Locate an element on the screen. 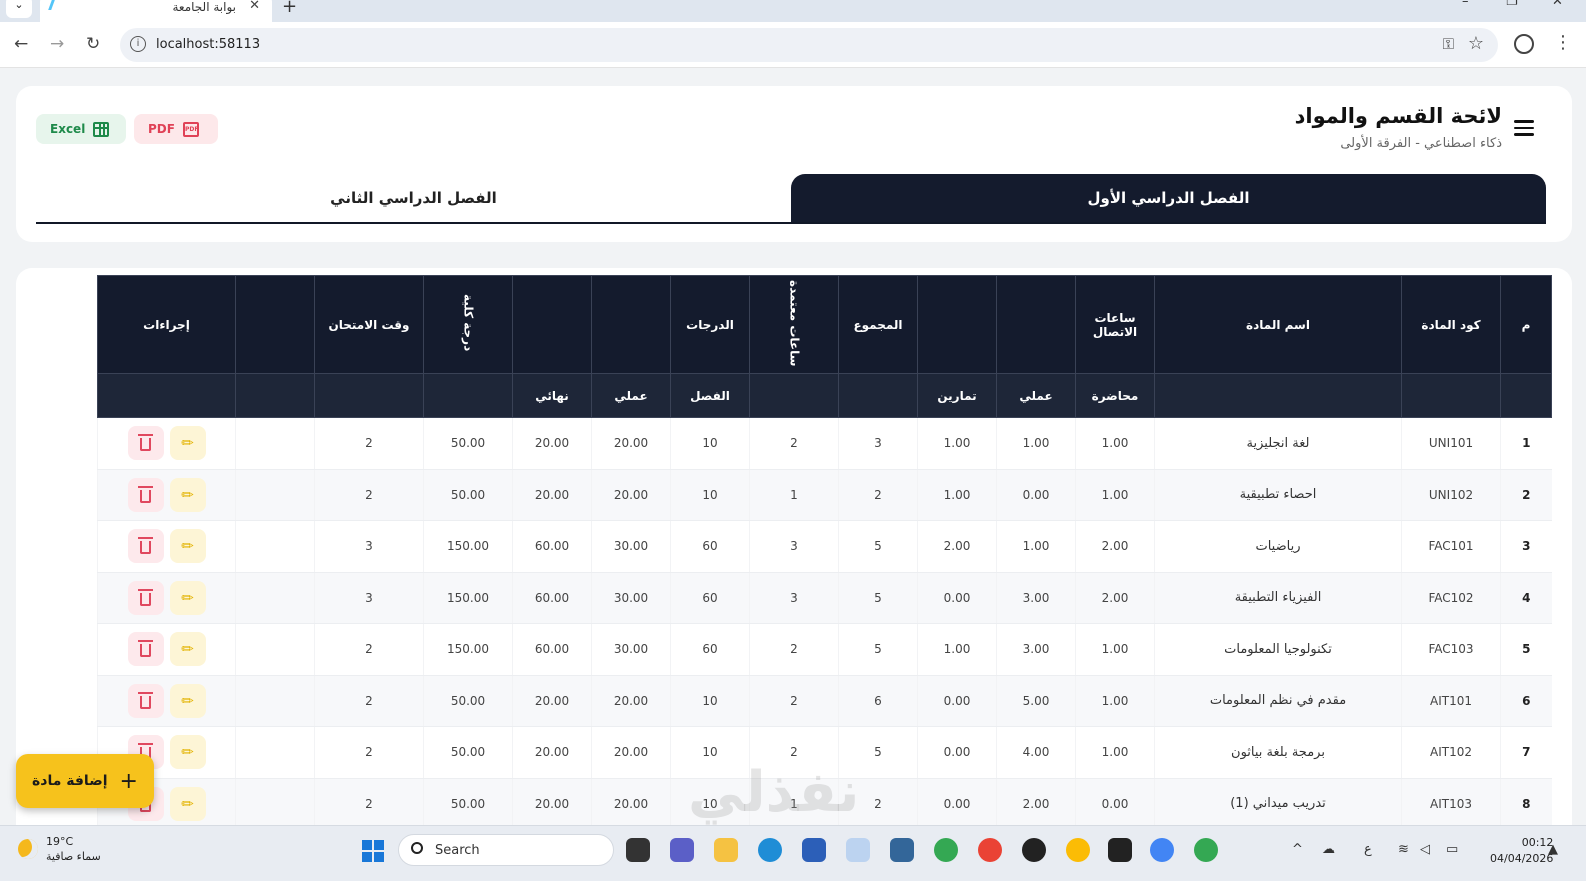 The width and height of the screenshot is (1586, 881). export-pdf-button: PDF PDF is located at coordinates (176, 129).